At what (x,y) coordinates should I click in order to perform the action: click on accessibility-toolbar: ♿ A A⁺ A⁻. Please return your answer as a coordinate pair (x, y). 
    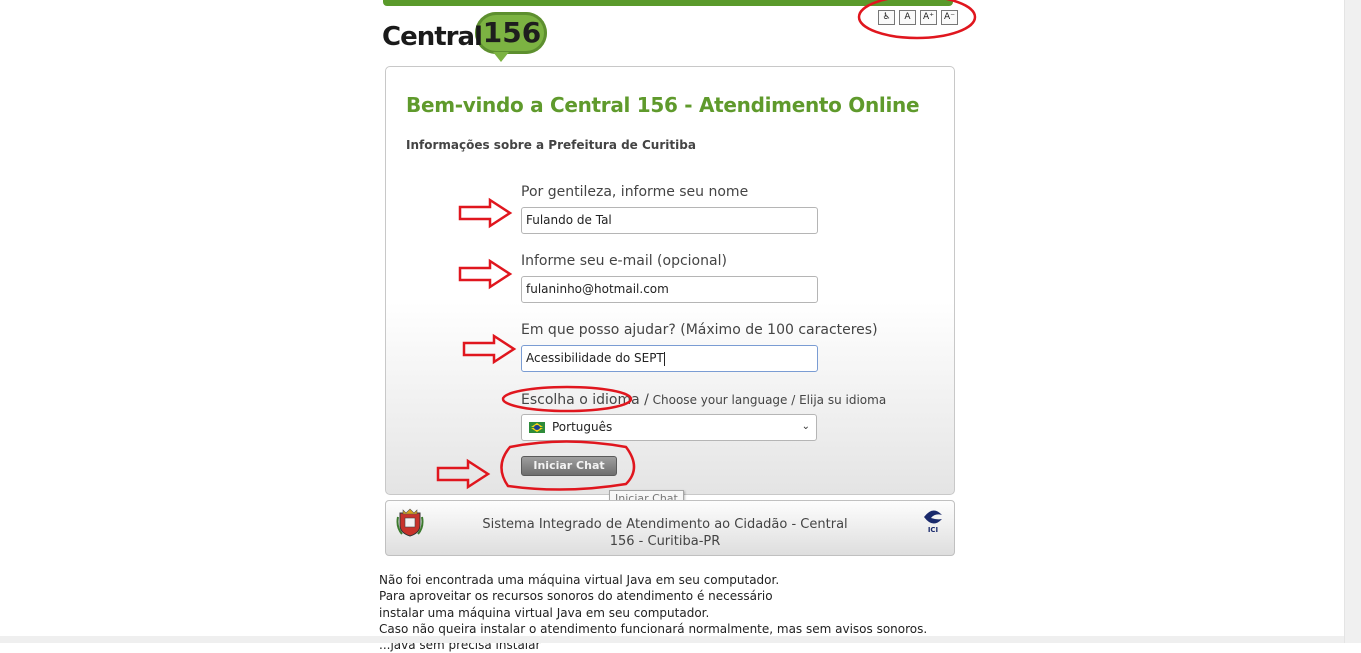
    Looking at the image, I should click on (918, 17).